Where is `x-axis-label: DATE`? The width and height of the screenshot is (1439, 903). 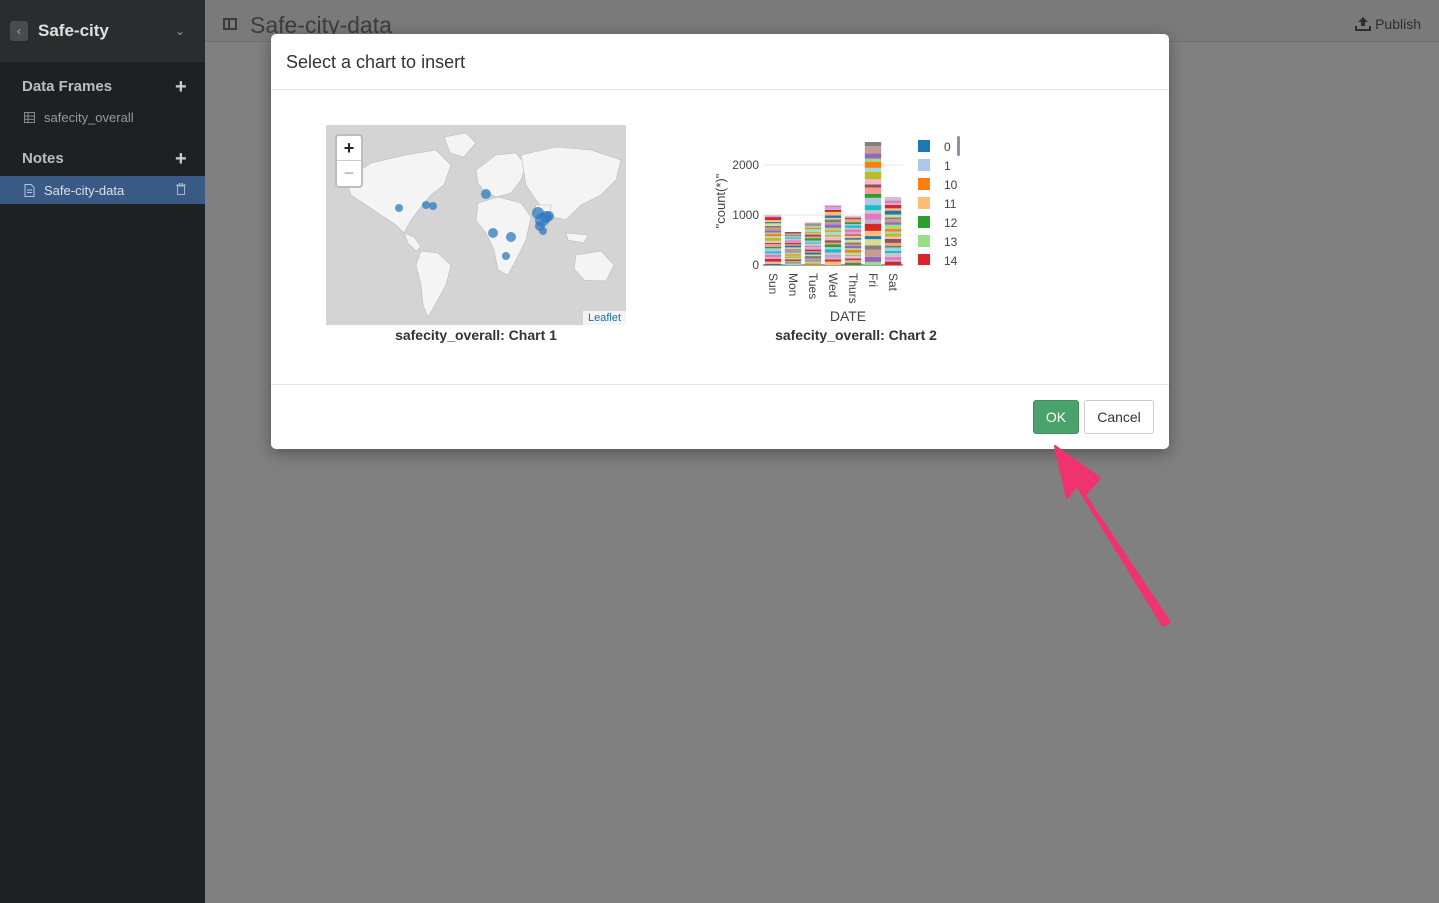
x-axis-label: DATE is located at coordinates (848, 316).